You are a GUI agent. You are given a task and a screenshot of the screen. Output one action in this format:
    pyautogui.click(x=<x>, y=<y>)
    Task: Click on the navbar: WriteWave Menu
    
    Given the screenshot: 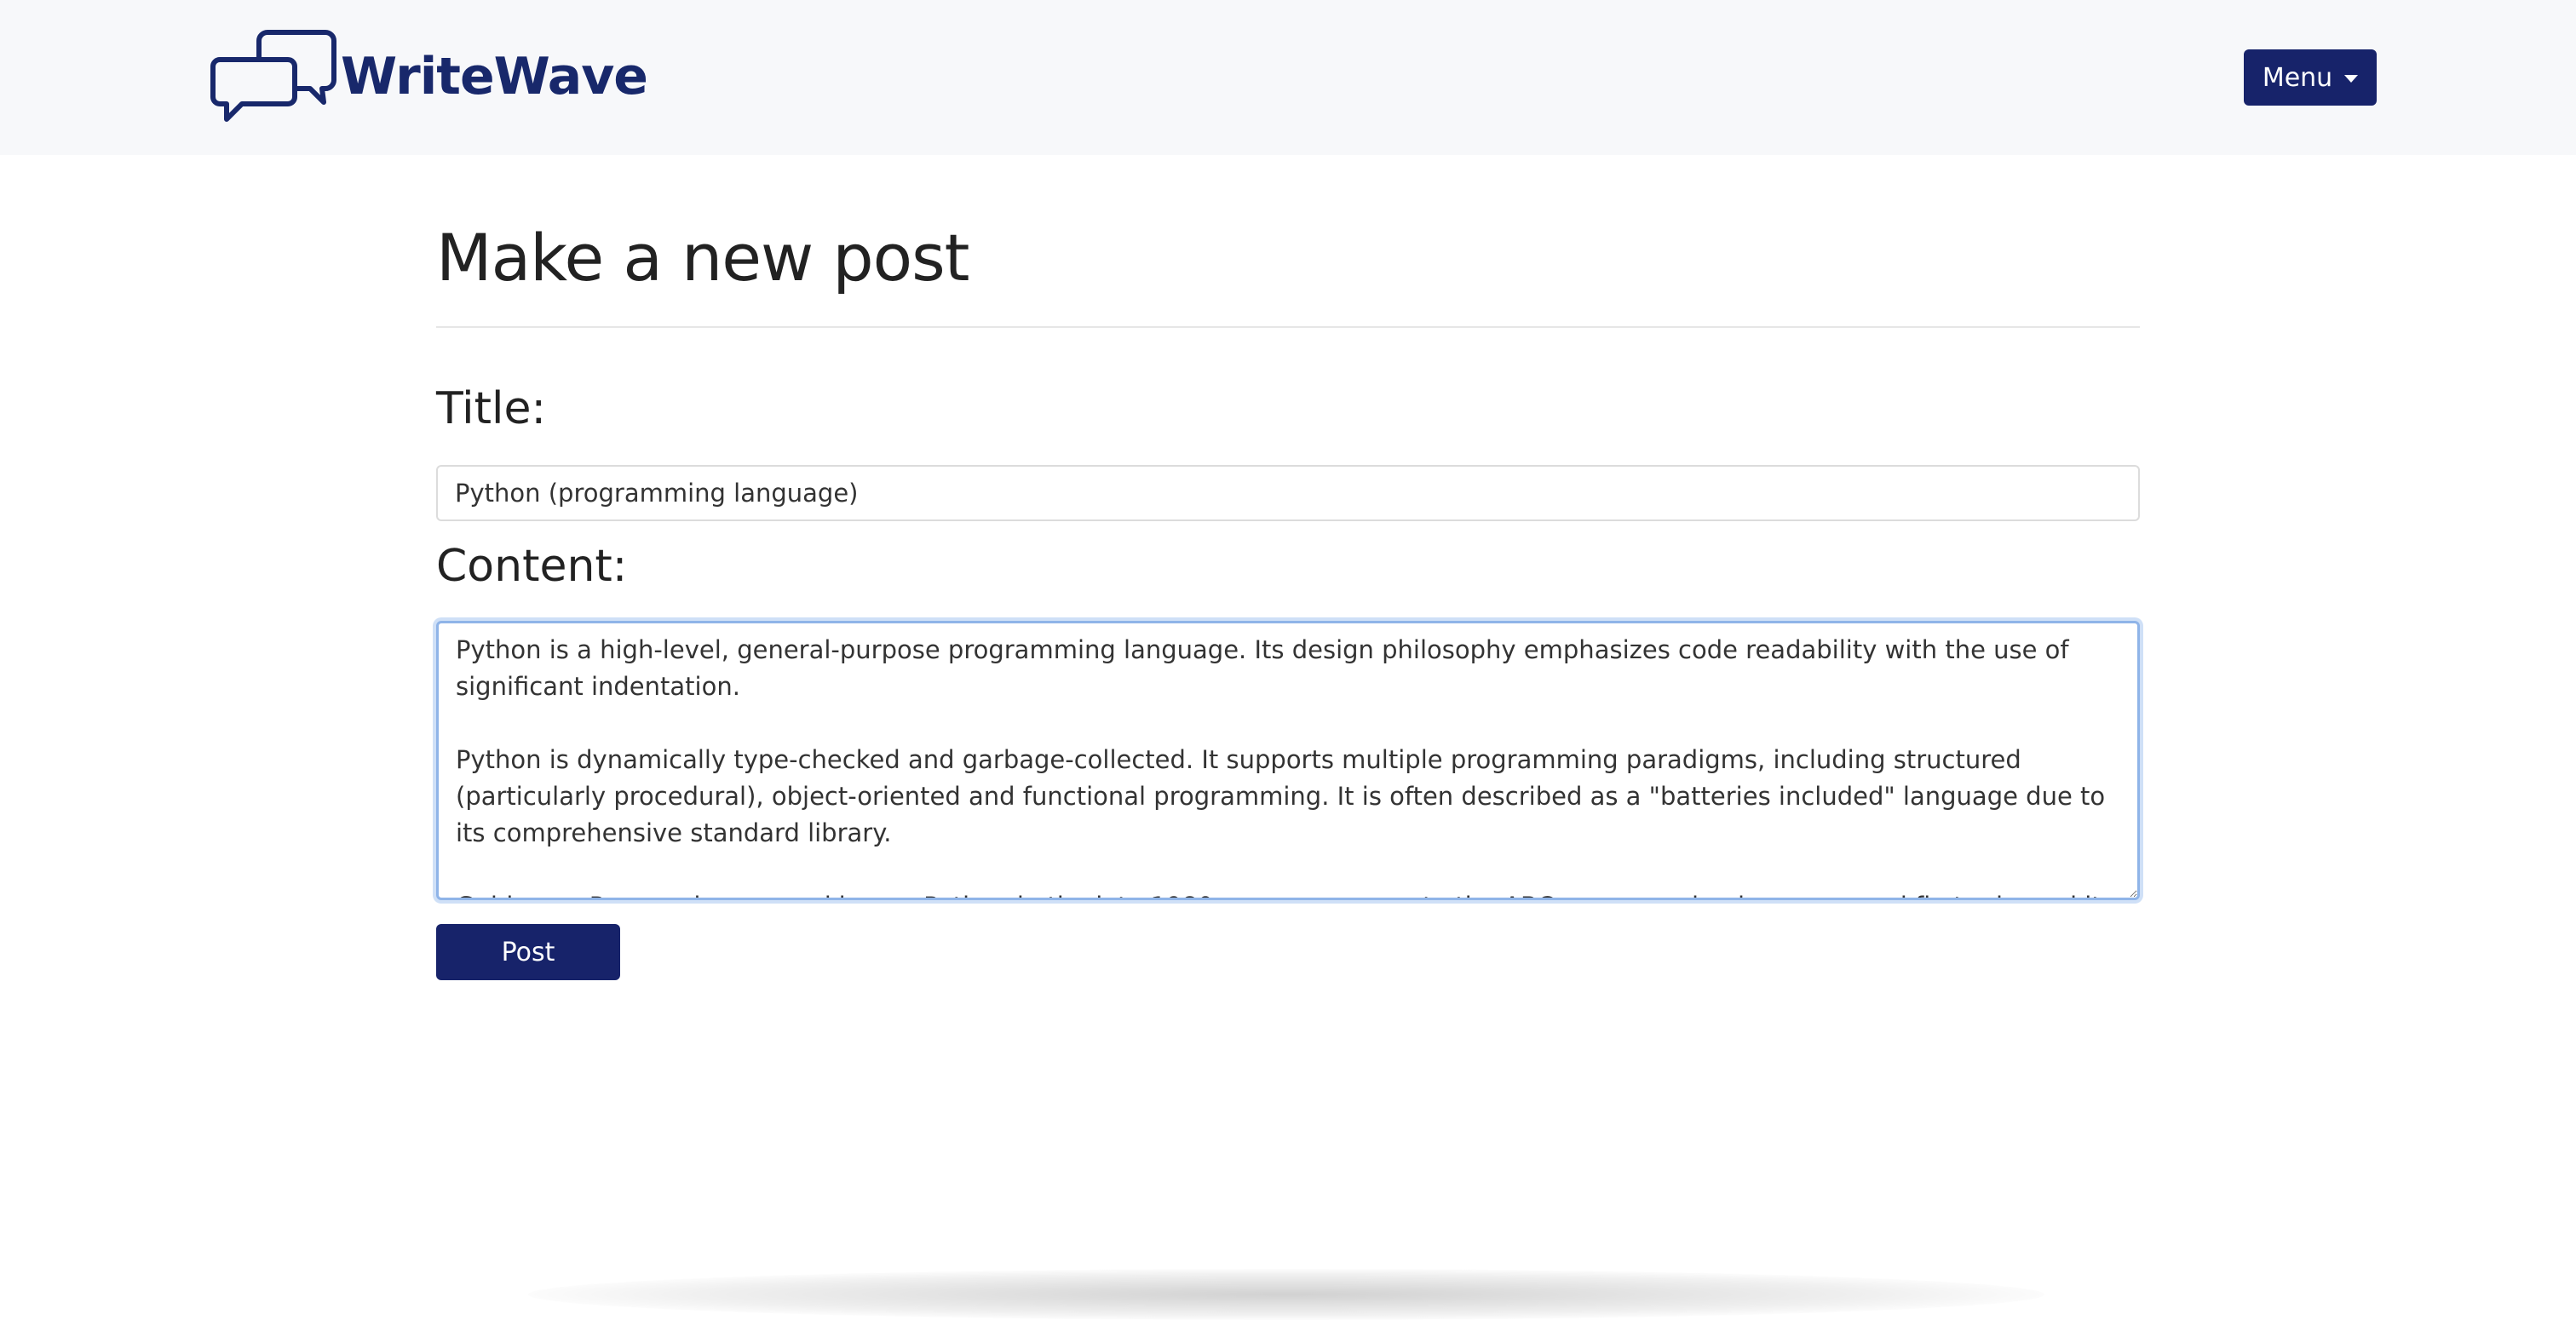 What is the action you would take?
    pyautogui.click(x=1288, y=77)
    